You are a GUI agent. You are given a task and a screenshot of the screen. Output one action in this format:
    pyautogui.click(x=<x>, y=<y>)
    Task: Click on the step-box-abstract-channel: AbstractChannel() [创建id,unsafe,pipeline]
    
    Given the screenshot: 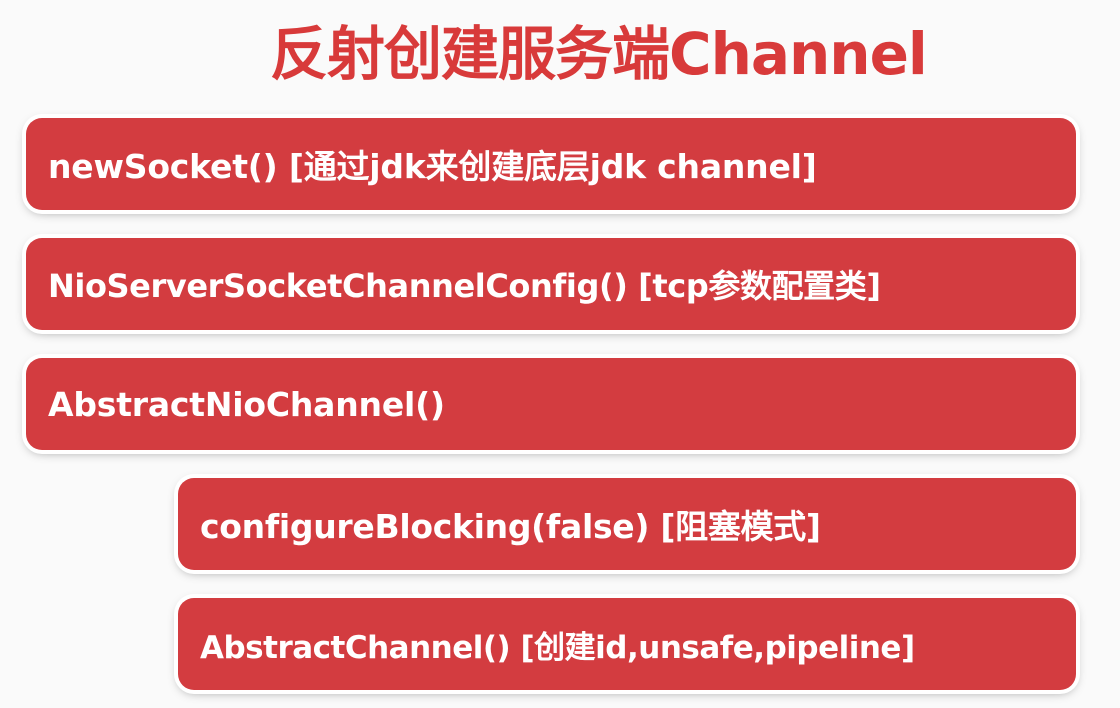 What is the action you would take?
    pyautogui.click(x=627, y=644)
    